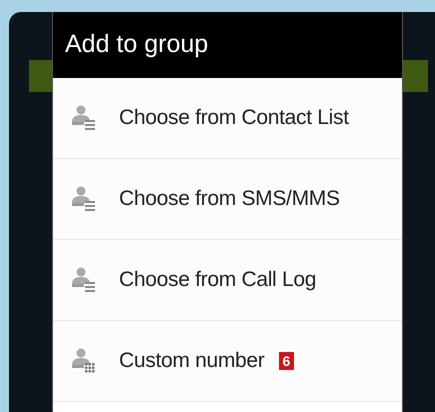 The image size is (435, 412). I want to click on item-label: Choose from Call Log, so click(217, 280).